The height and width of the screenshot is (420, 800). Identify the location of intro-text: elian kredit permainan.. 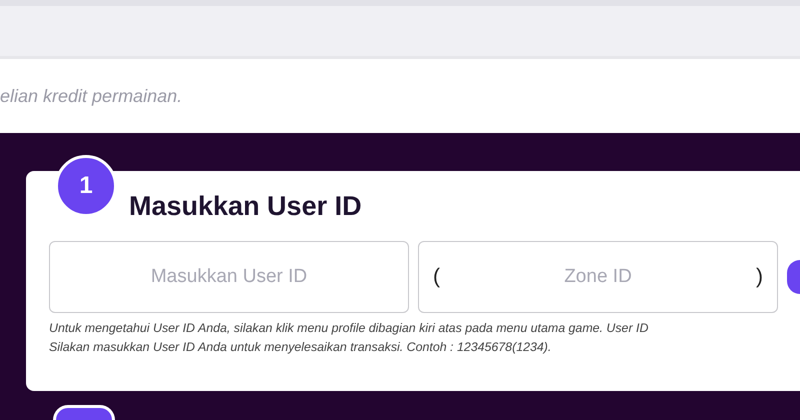
(91, 96).